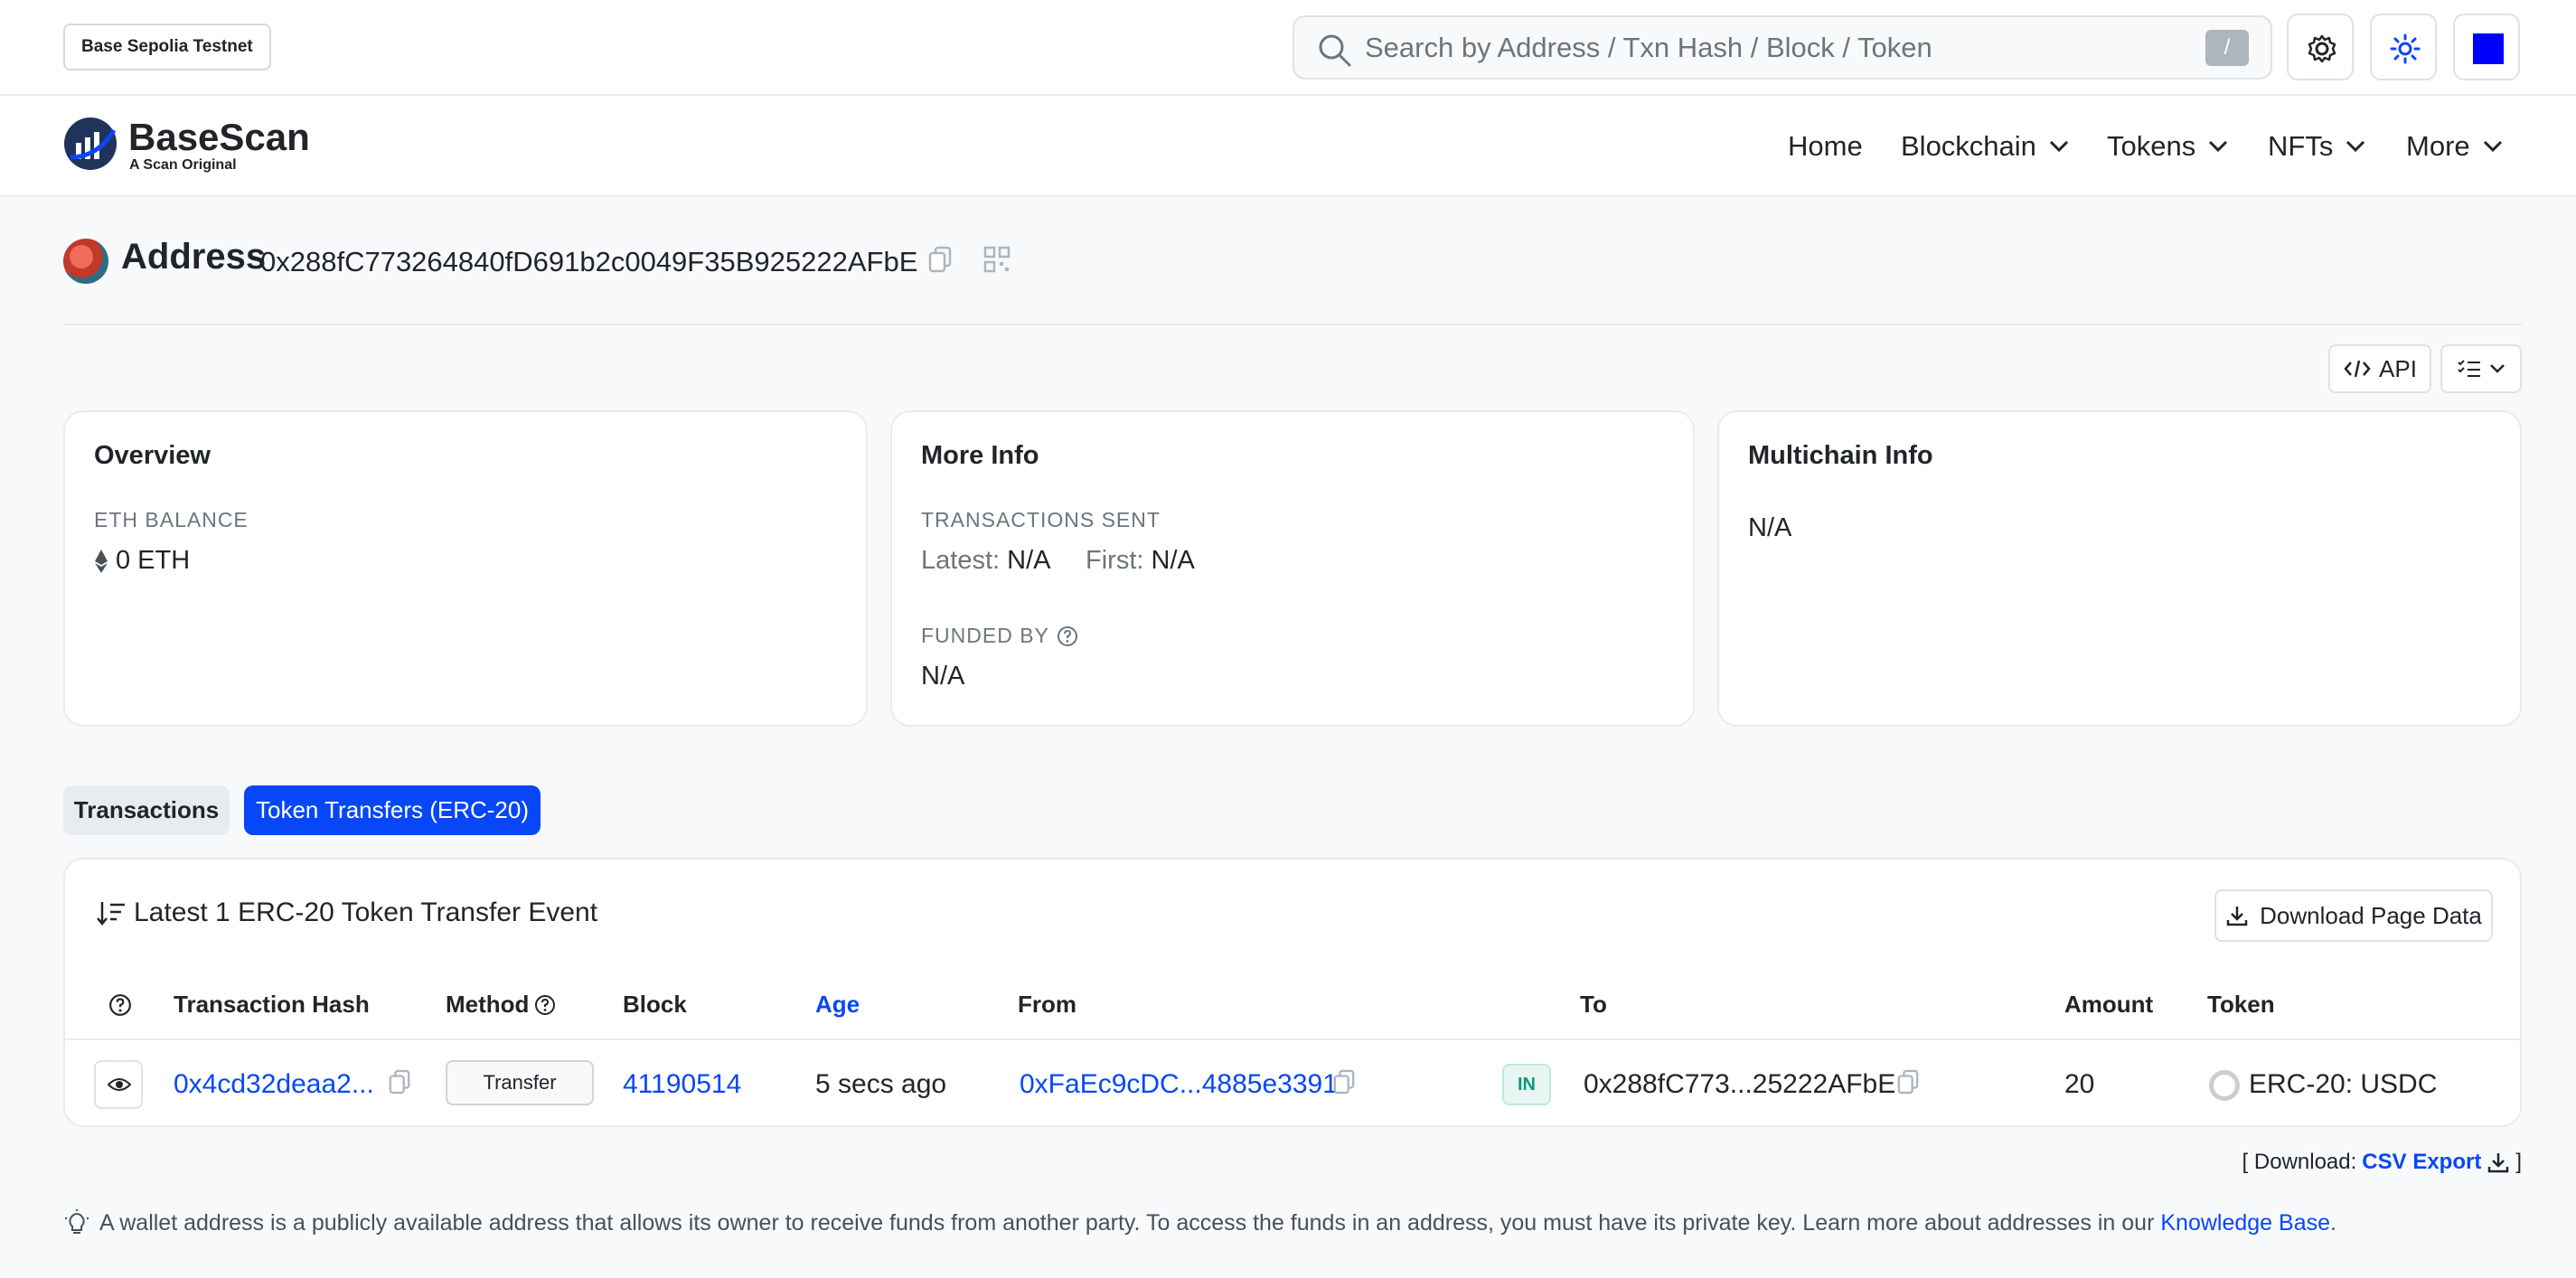  Describe the element at coordinates (366, 912) in the screenshot. I see `table-title: Latest 1 ERC-20 Token Transfer Event` at that location.